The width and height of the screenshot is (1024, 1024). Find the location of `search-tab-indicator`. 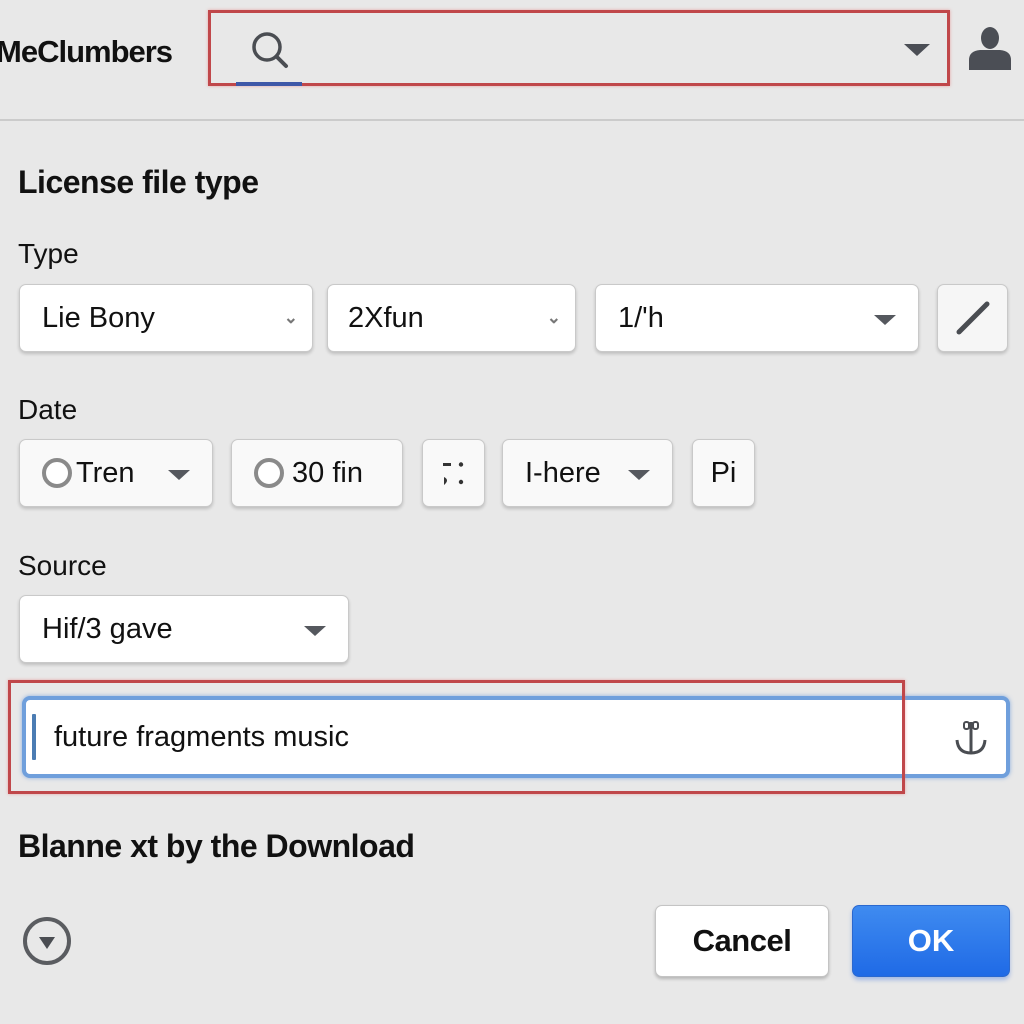

search-tab-indicator is located at coordinates (269, 84).